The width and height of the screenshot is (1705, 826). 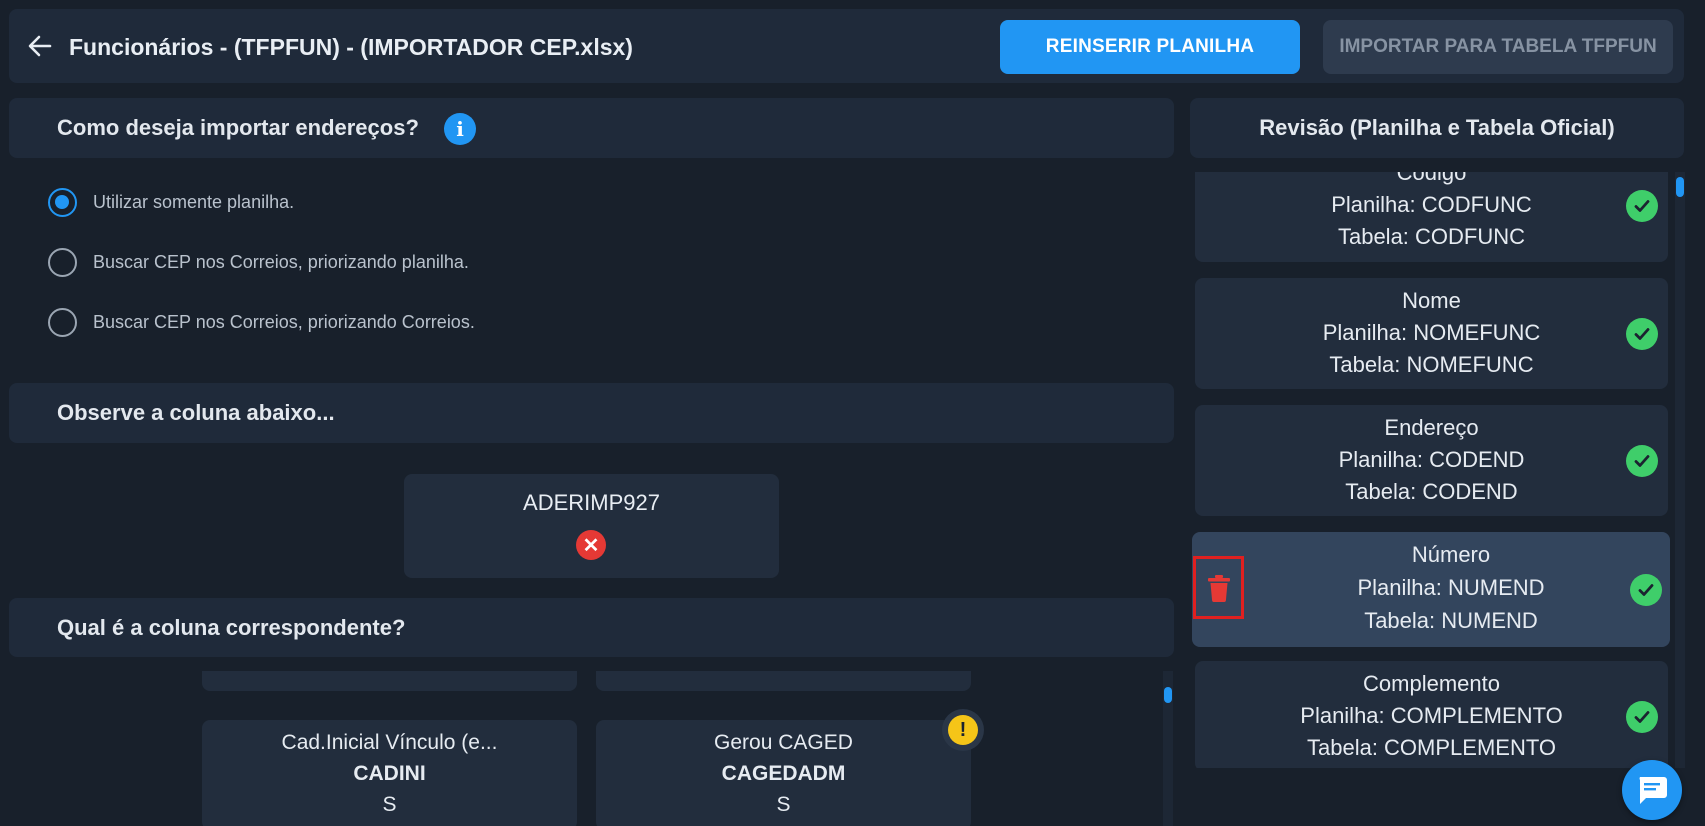 I want to click on review-item-name: Número, so click(x=1451, y=554).